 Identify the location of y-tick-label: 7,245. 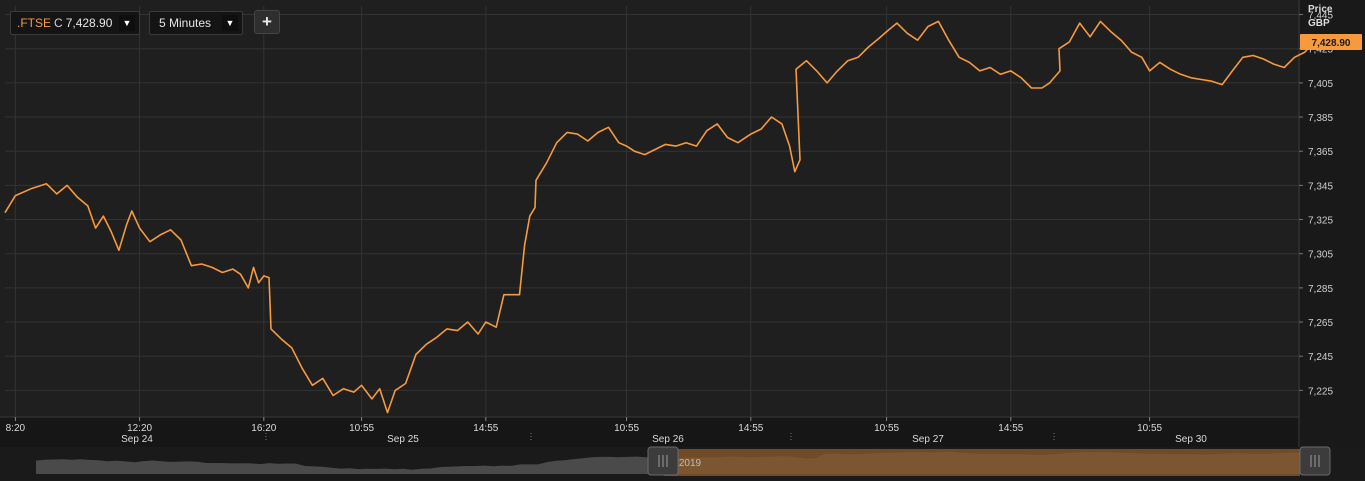
(1320, 357).